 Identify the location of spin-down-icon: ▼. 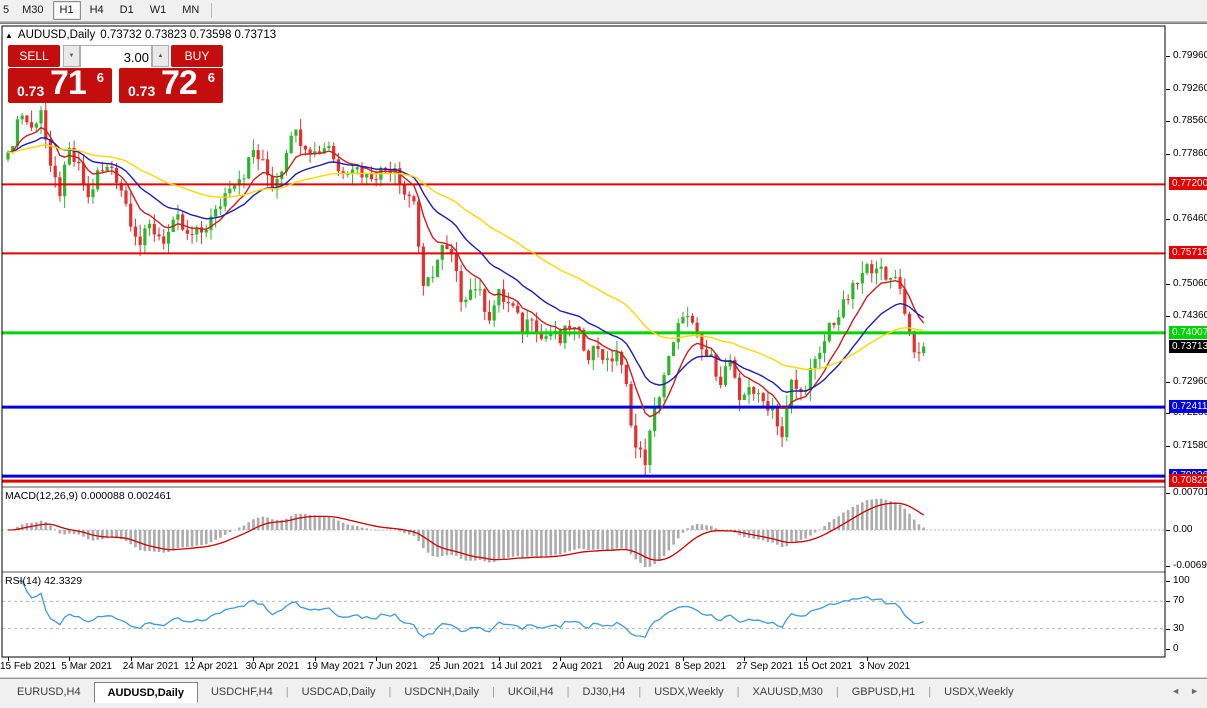
(72, 56).